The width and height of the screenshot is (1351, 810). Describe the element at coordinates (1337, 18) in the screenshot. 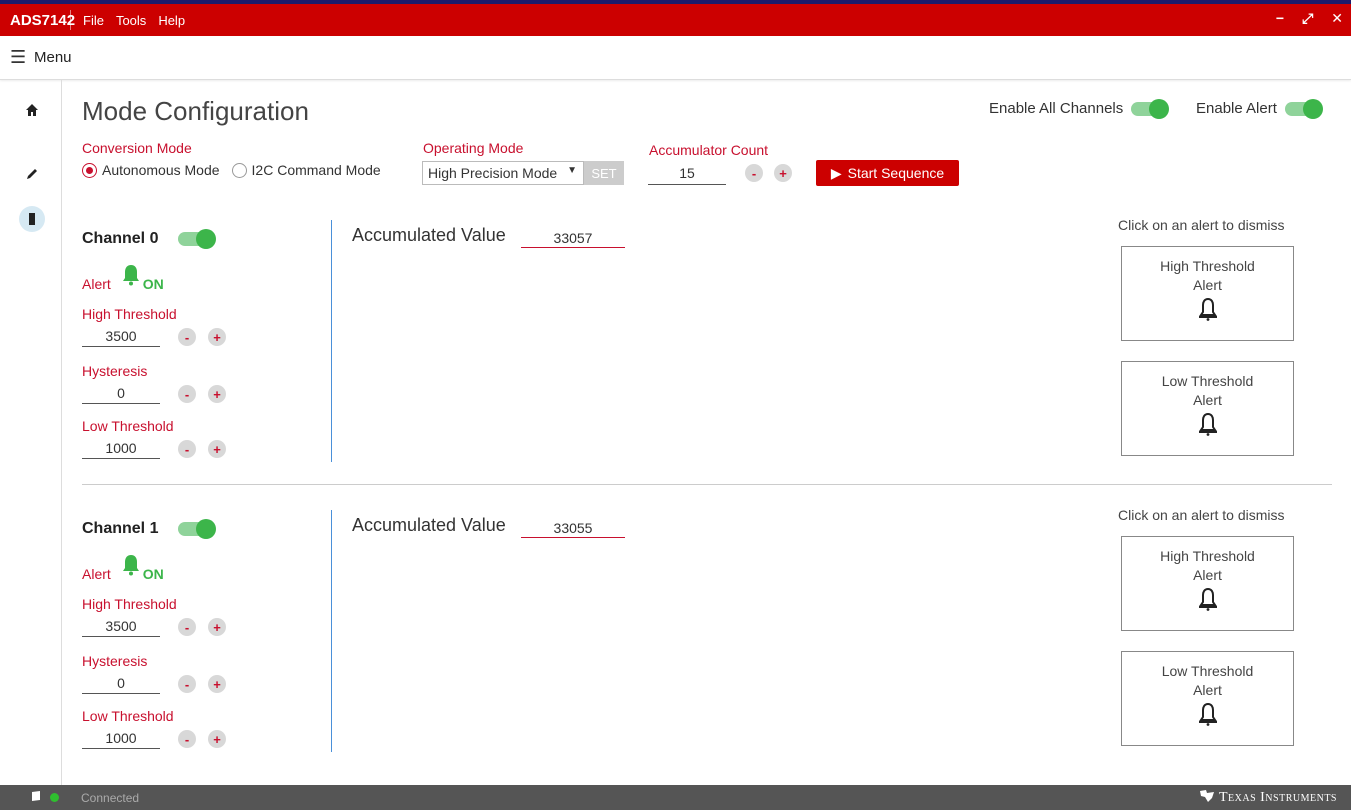

I see `close-icon: ✕` at that location.